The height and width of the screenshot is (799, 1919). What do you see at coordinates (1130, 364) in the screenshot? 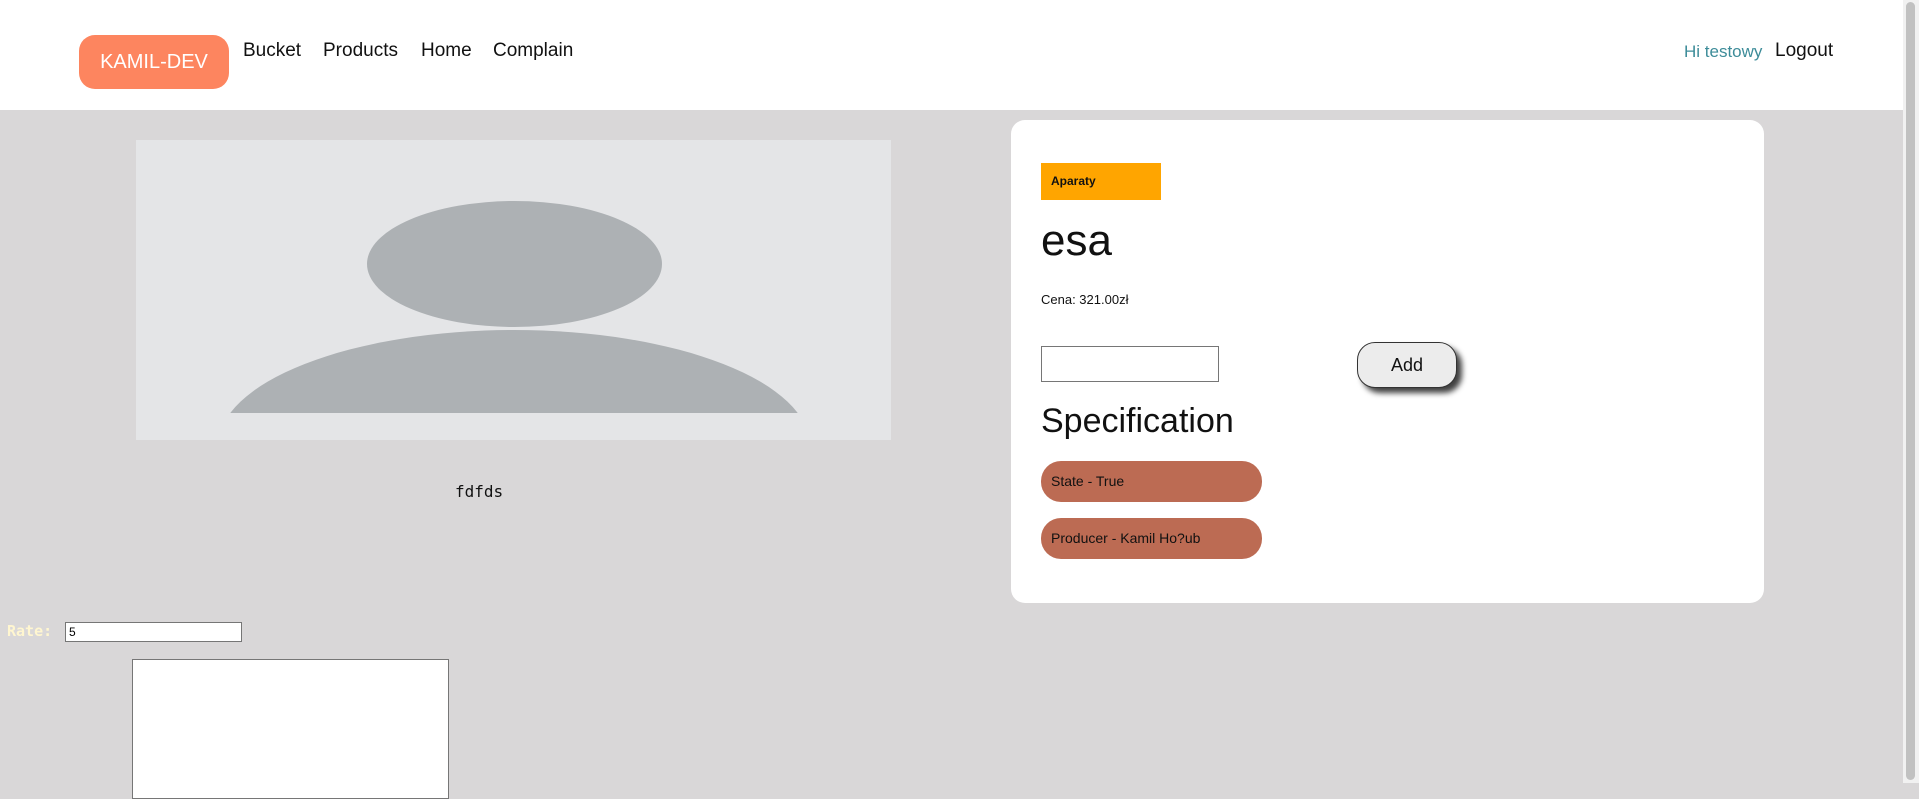
I see `quantity-input` at bounding box center [1130, 364].